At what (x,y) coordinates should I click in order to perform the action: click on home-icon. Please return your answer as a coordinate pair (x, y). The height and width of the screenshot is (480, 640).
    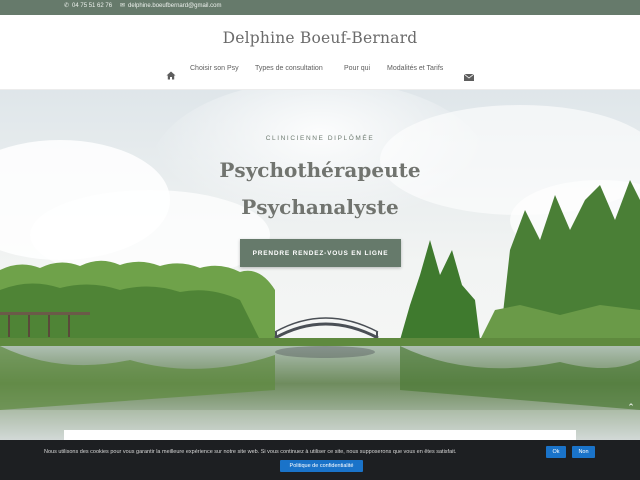
    Looking at the image, I should click on (172, 72).